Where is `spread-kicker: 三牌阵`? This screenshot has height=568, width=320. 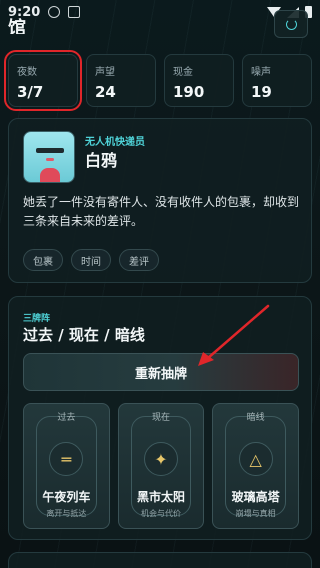
spread-kicker: 三牌阵 is located at coordinates (37, 319).